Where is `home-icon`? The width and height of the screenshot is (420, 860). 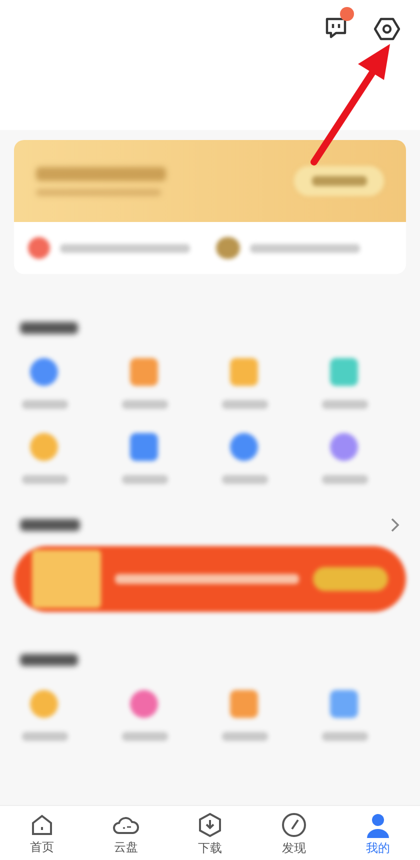
home-icon is located at coordinates (42, 825).